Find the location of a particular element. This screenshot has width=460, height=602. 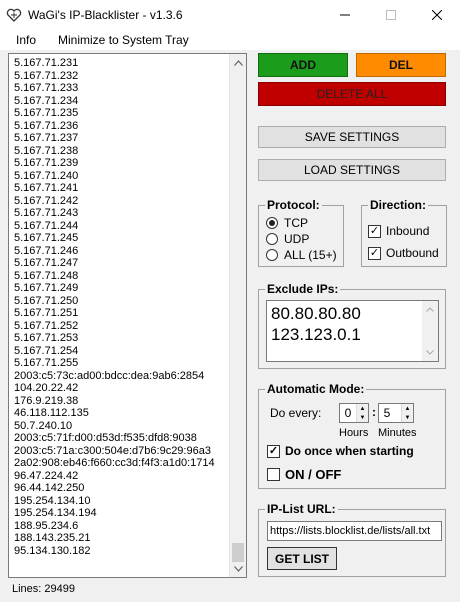

radio-unchecked-icon is located at coordinates (272, 255).